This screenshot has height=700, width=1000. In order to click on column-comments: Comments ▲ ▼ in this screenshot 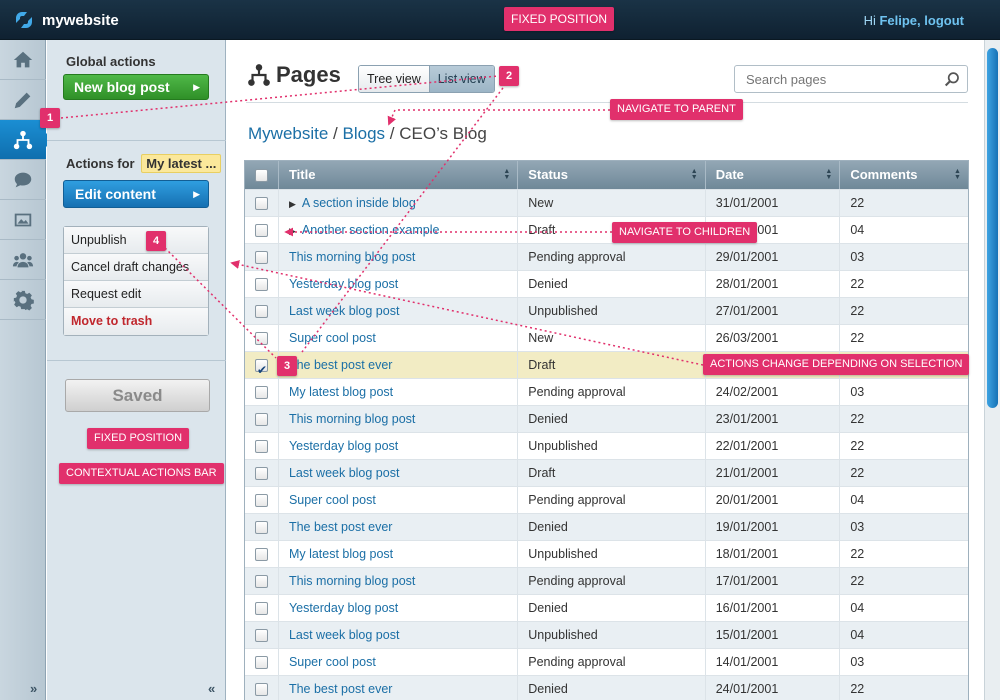, I will do `click(904, 175)`.